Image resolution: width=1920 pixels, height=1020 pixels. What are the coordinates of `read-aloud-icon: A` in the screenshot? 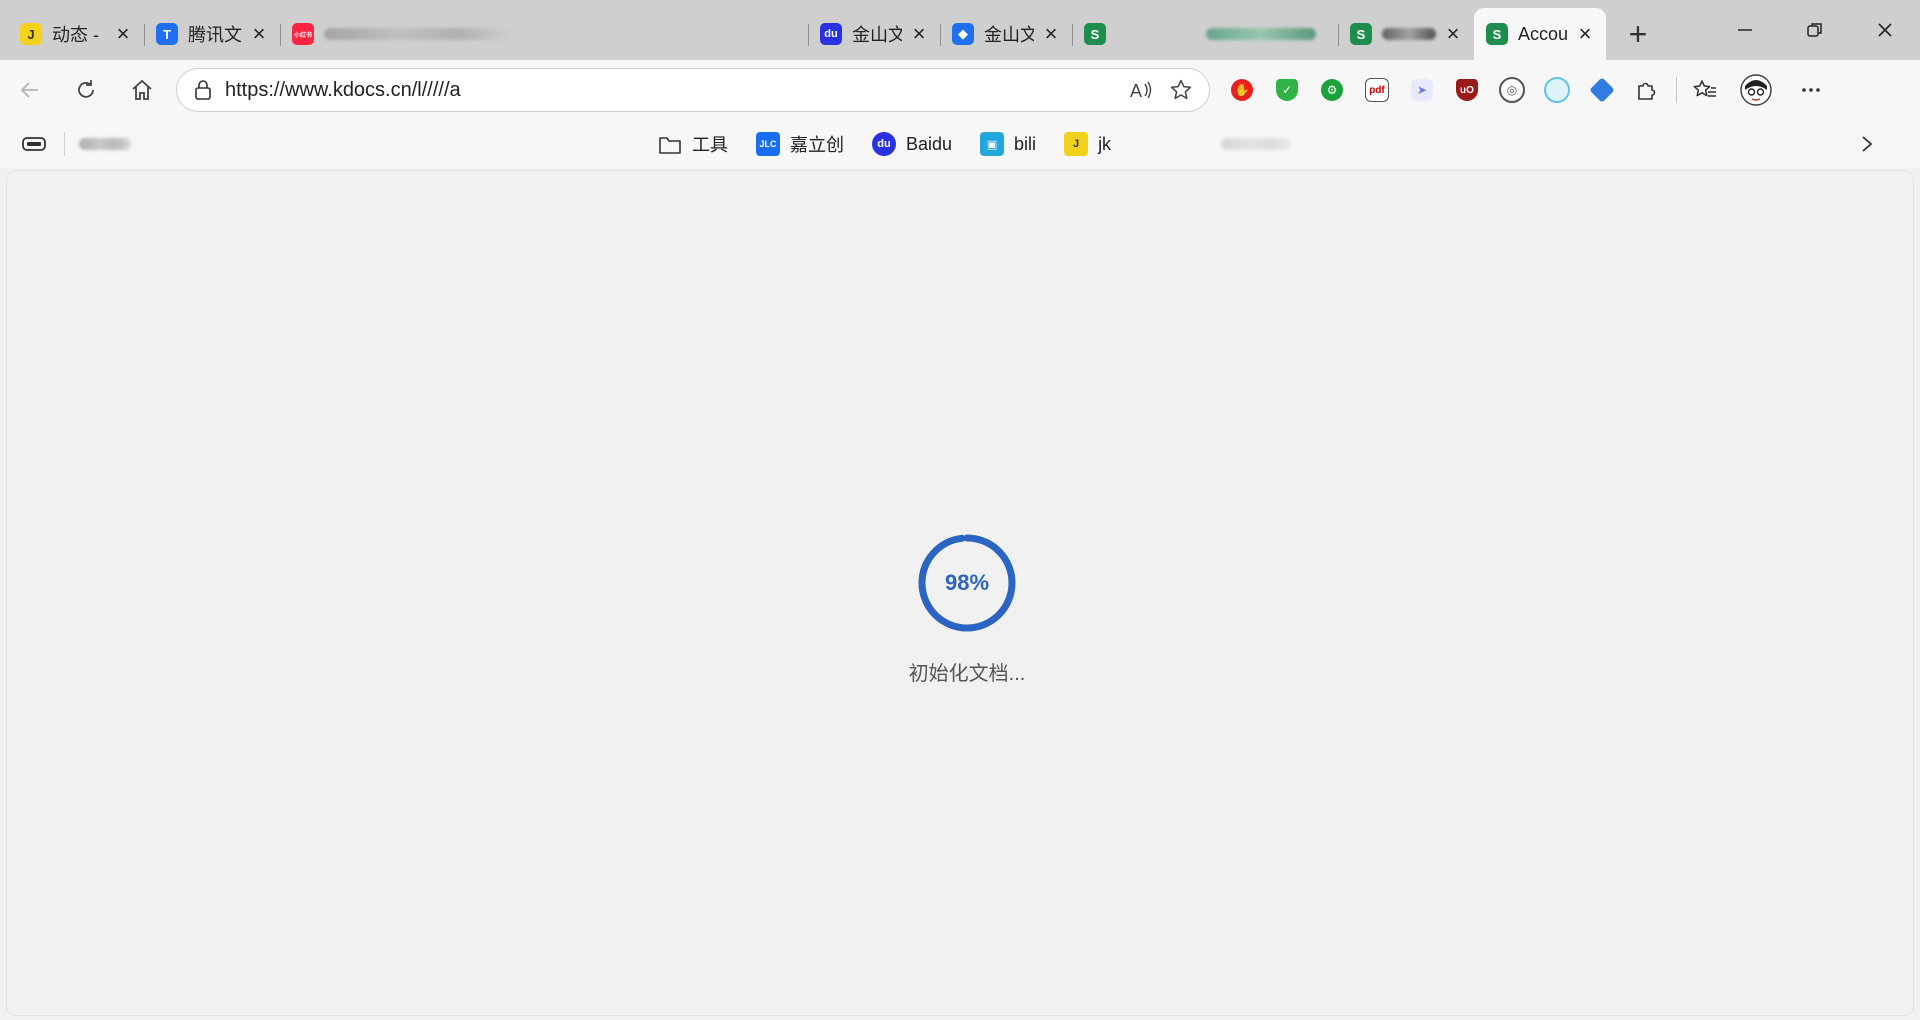 It's located at (1141, 90).